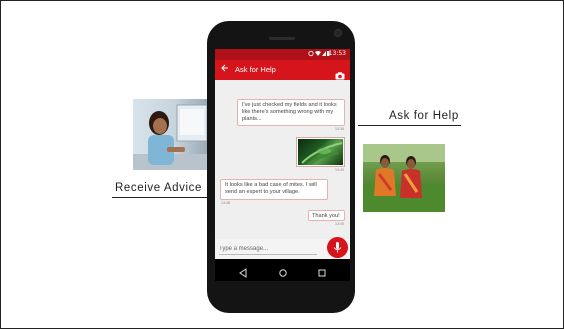  What do you see at coordinates (311, 53) in the screenshot?
I see `sync-icon` at bounding box center [311, 53].